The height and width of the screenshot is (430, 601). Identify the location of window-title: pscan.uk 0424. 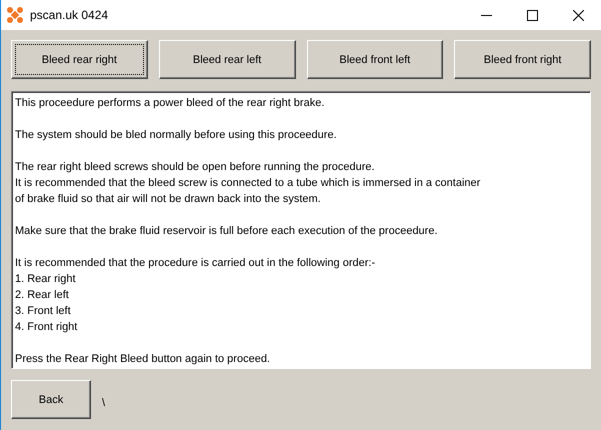
(70, 15).